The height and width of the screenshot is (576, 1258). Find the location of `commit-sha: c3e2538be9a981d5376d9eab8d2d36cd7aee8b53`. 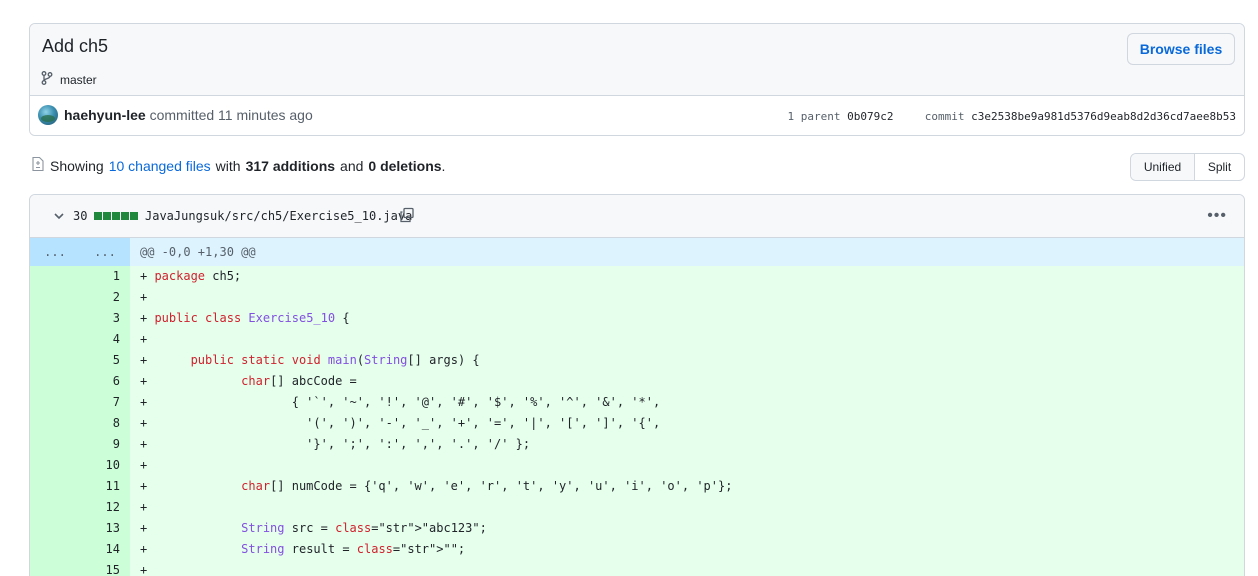

commit-sha: c3e2538be9a981d5376d9eab8d2d36cd7aee8b53 is located at coordinates (1103, 116).